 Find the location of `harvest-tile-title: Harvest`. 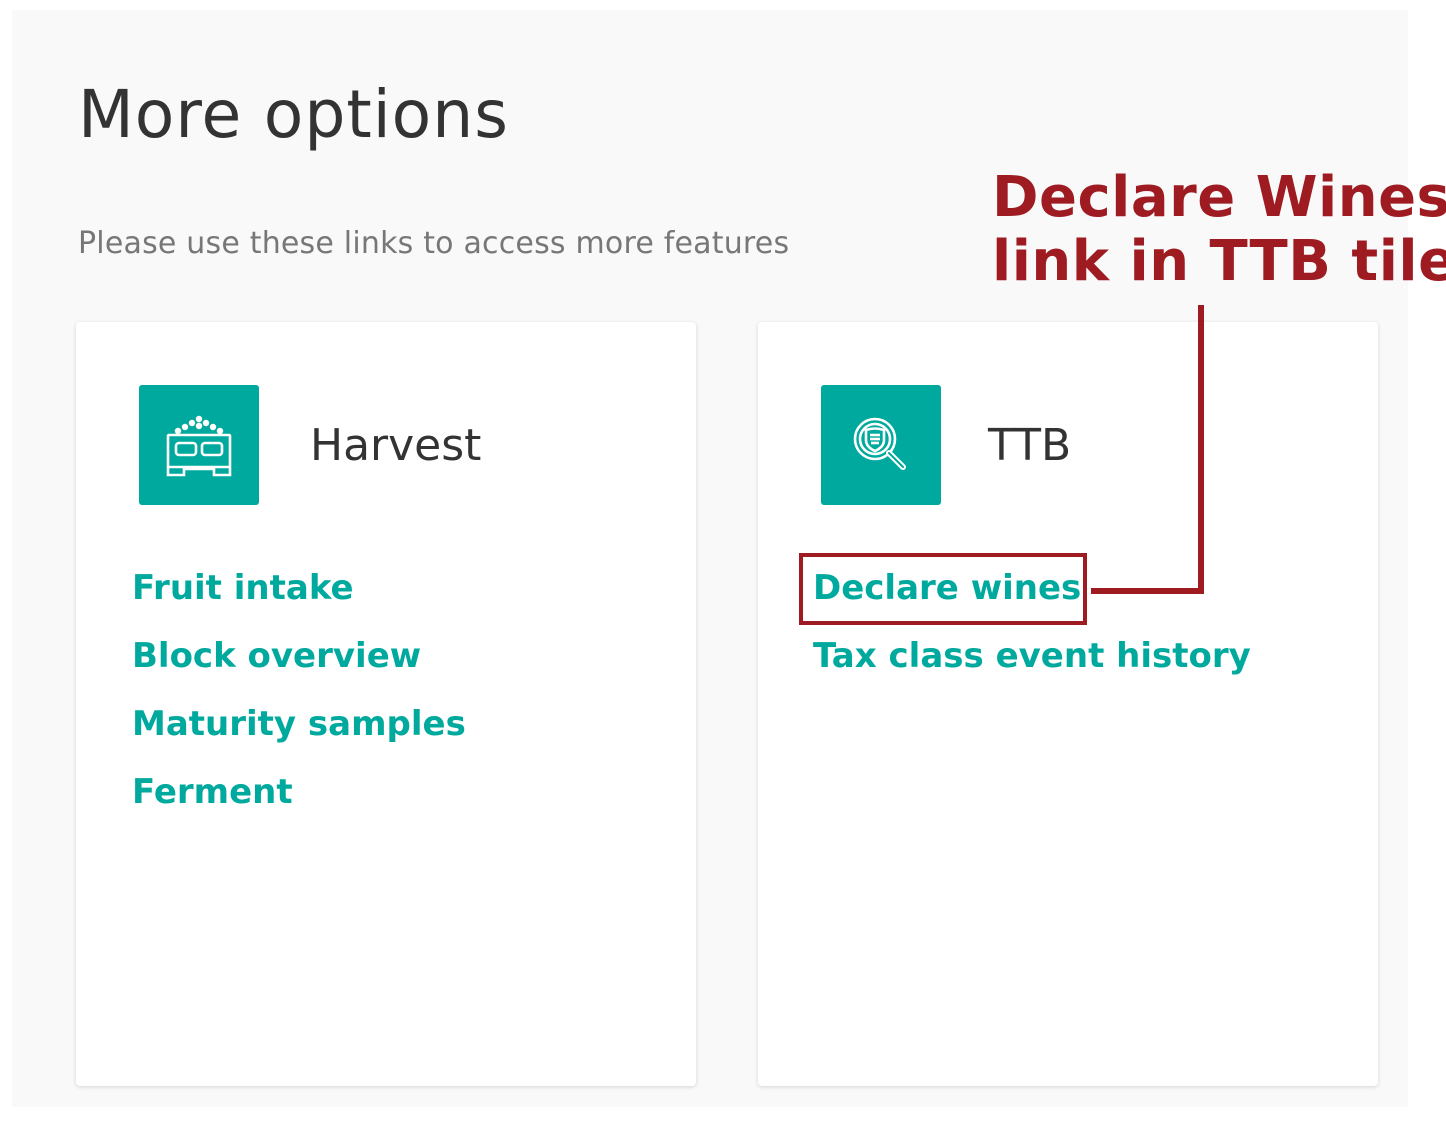

harvest-tile-title: Harvest is located at coordinates (396, 445).